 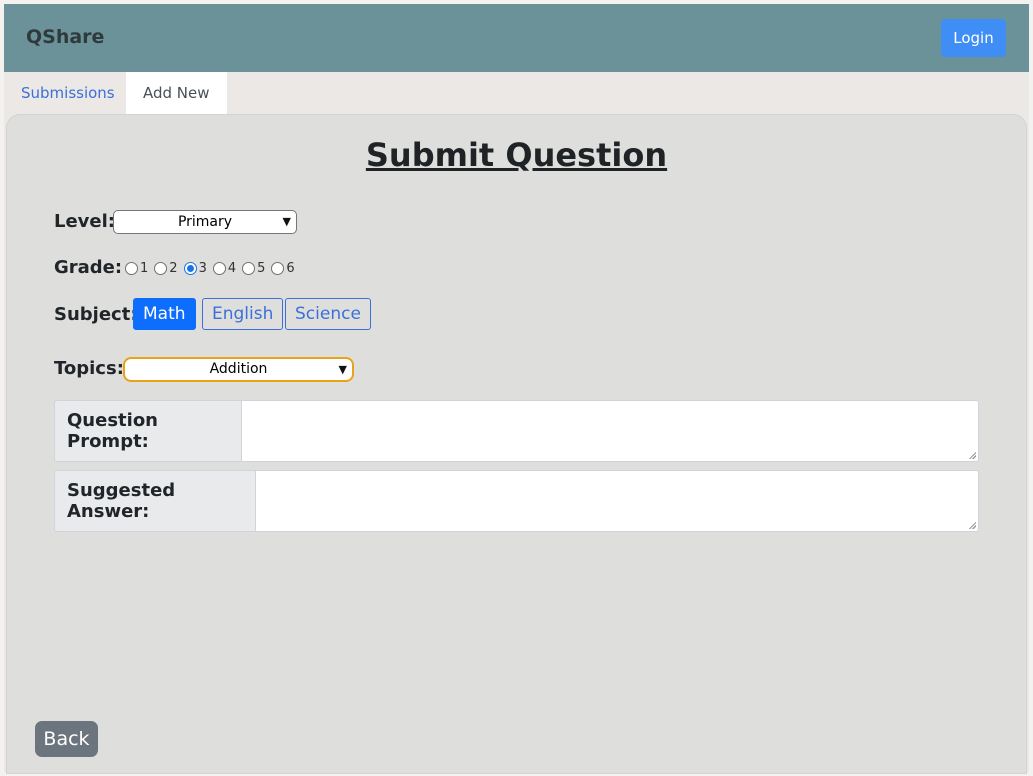 What do you see at coordinates (290, 268) in the screenshot?
I see `grade-option-label: 6` at bounding box center [290, 268].